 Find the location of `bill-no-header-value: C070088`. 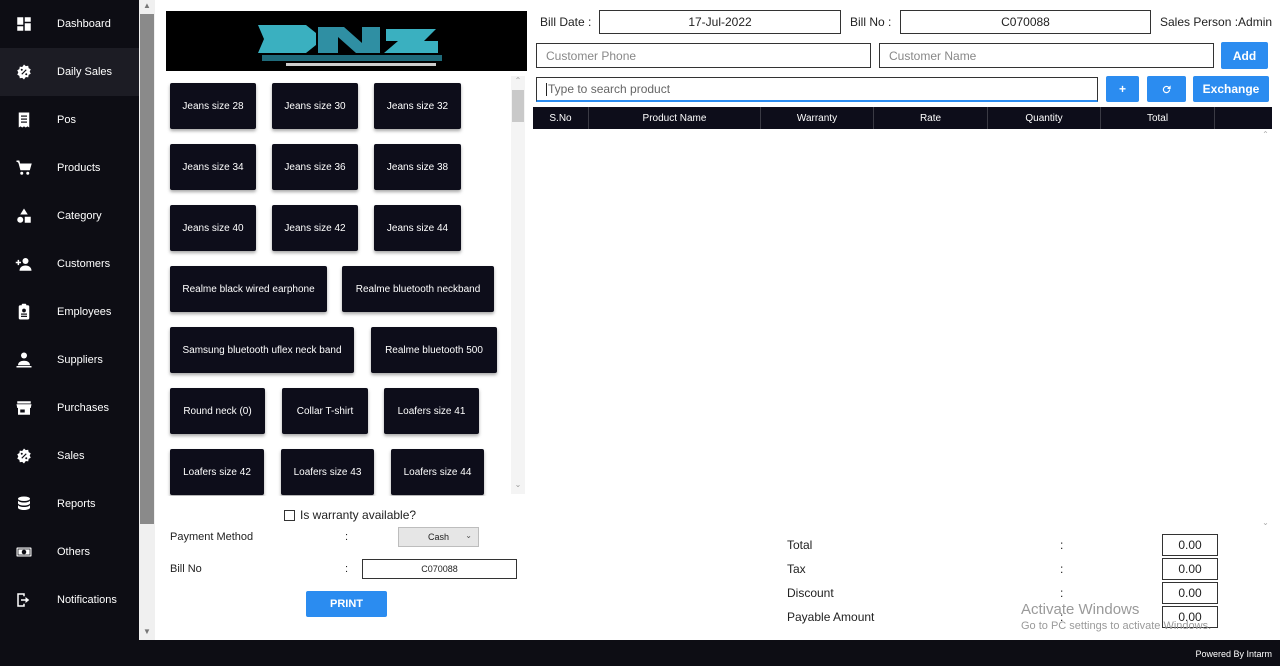

bill-no-header-value: C070088 is located at coordinates (1025, 22).